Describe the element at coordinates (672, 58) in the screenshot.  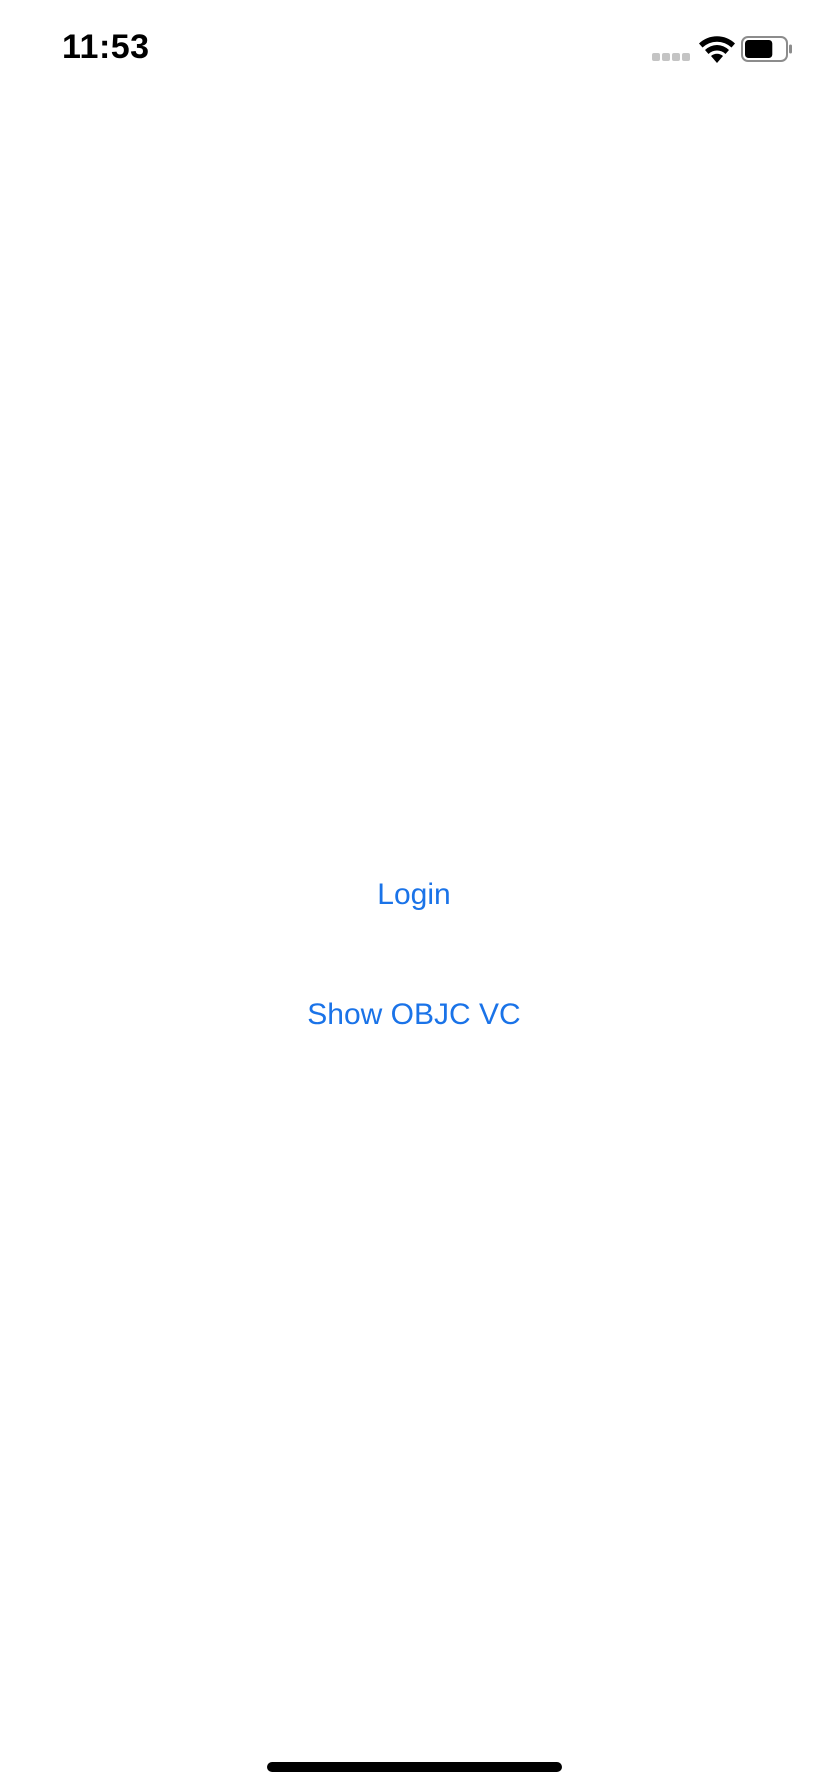
I see `cellular-signal-icon` at that location.